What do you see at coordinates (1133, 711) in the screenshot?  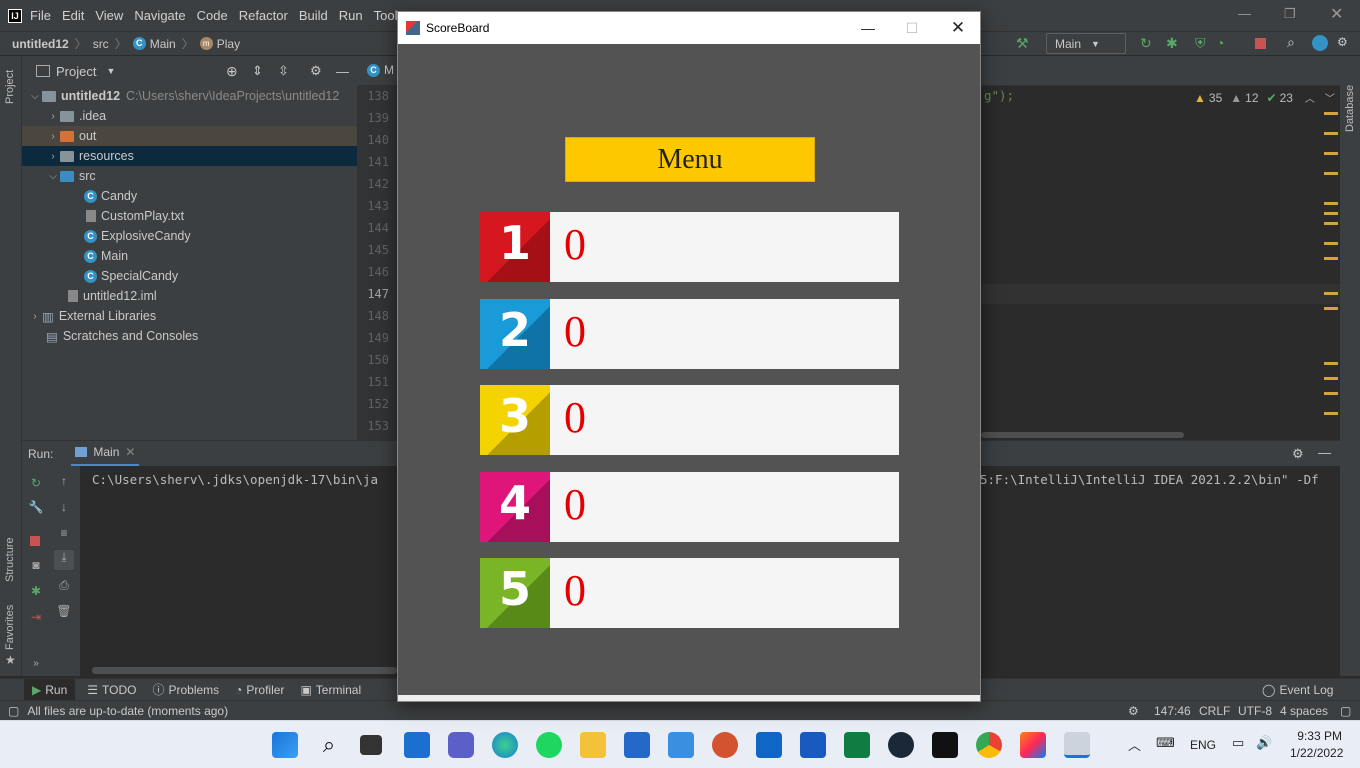 I see `background-tasks-icon: ⚙` at bounding box center [1133, 711].